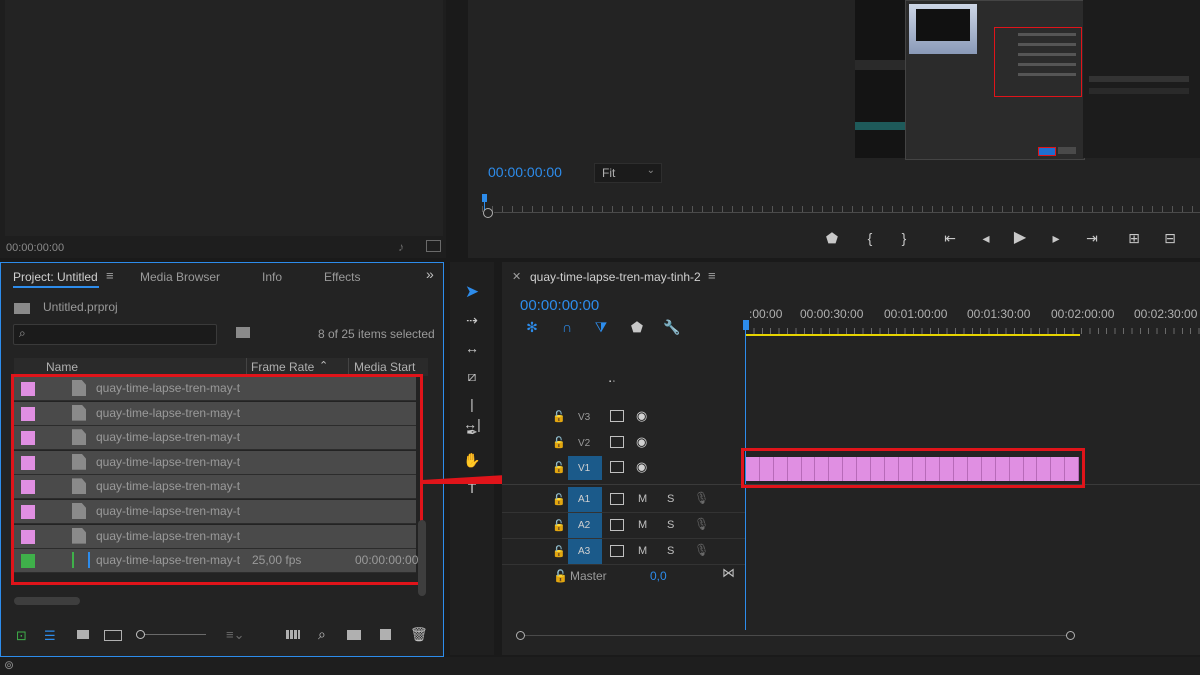  I want to click on mark-out-icon: }, so click(904, 238).